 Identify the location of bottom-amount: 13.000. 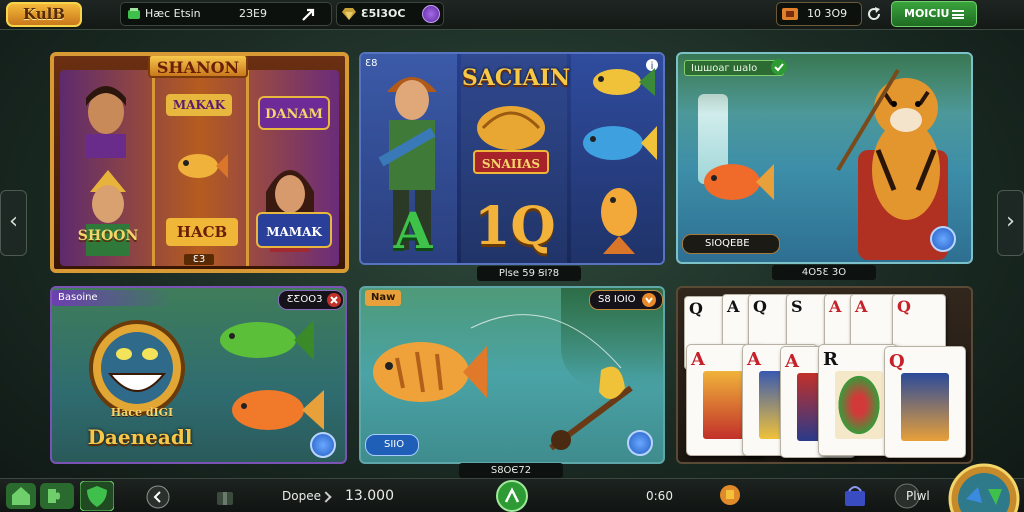
(369, 496).